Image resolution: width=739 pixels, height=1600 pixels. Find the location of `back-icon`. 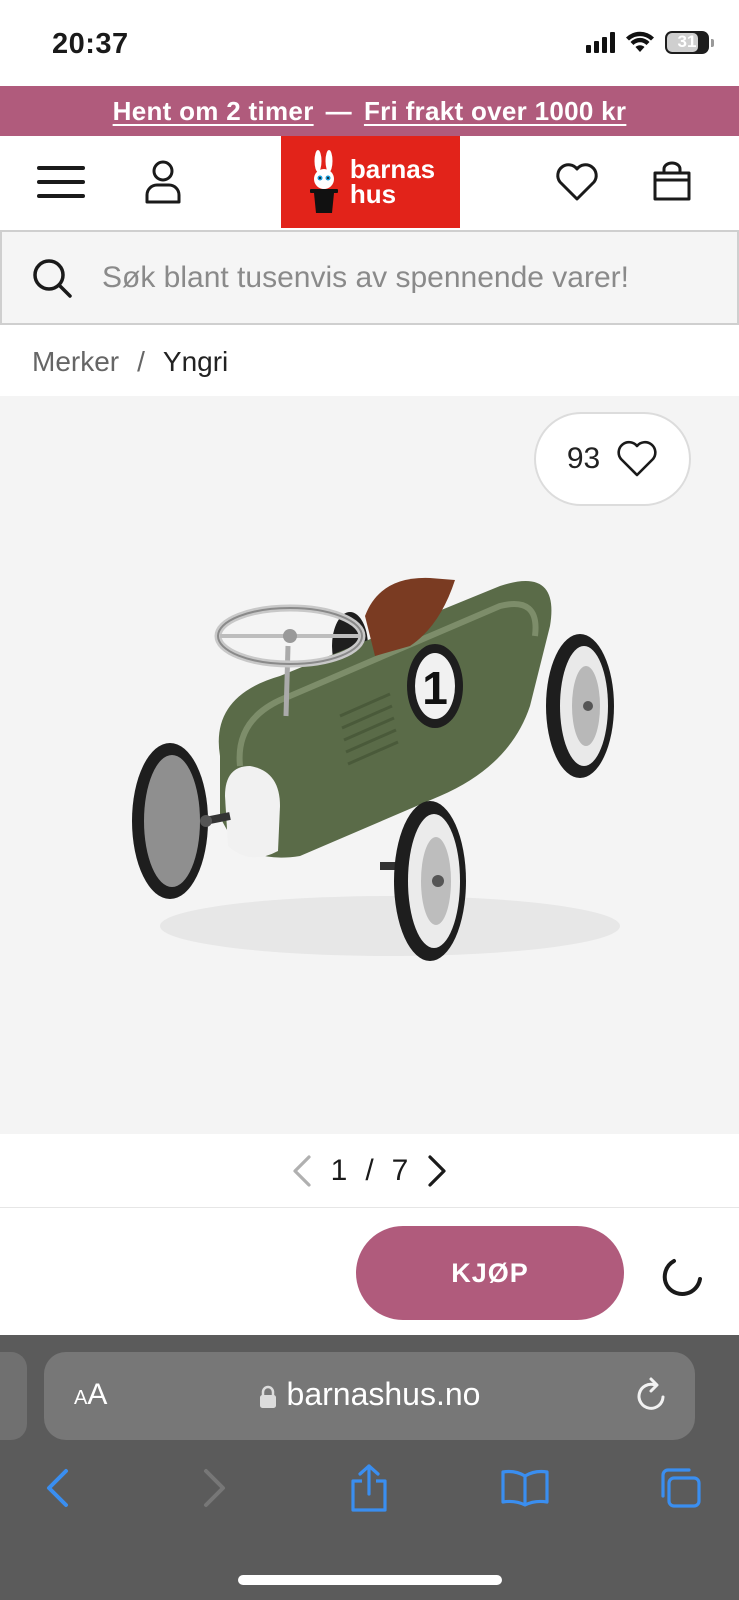

back-icon is located at coordinates (57, 1488).